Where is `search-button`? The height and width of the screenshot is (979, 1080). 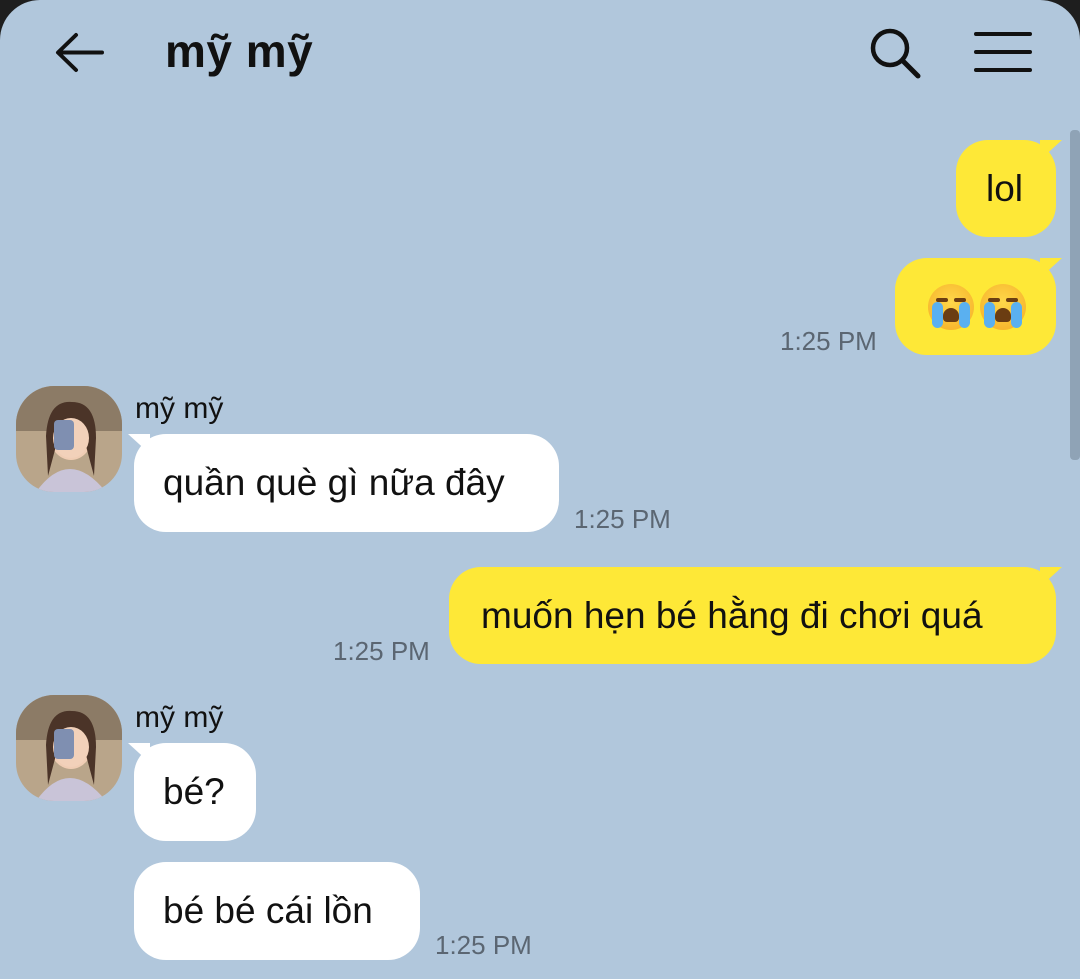
search-button is located at coordinates (895, 53).